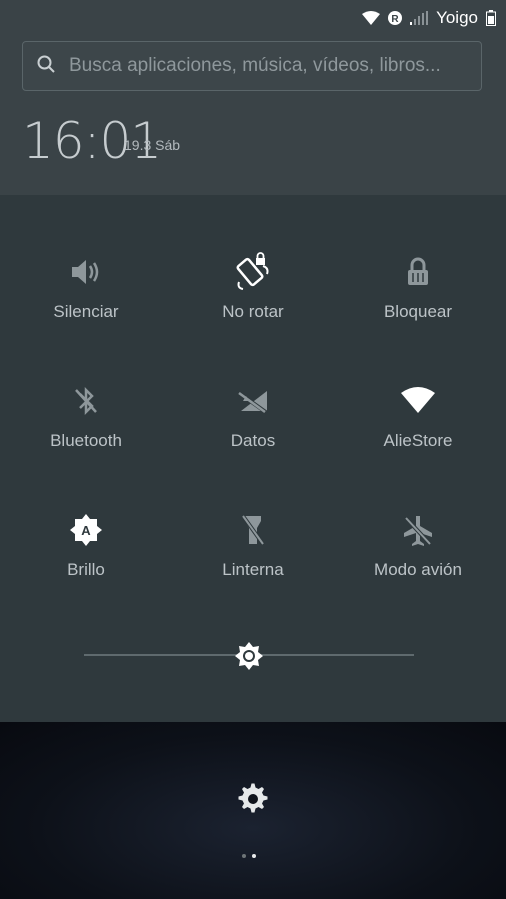 Image resolution: width=506 pixels, height=899 pixels. I want to click on toggle-label: No rotar, so click(253, 311).